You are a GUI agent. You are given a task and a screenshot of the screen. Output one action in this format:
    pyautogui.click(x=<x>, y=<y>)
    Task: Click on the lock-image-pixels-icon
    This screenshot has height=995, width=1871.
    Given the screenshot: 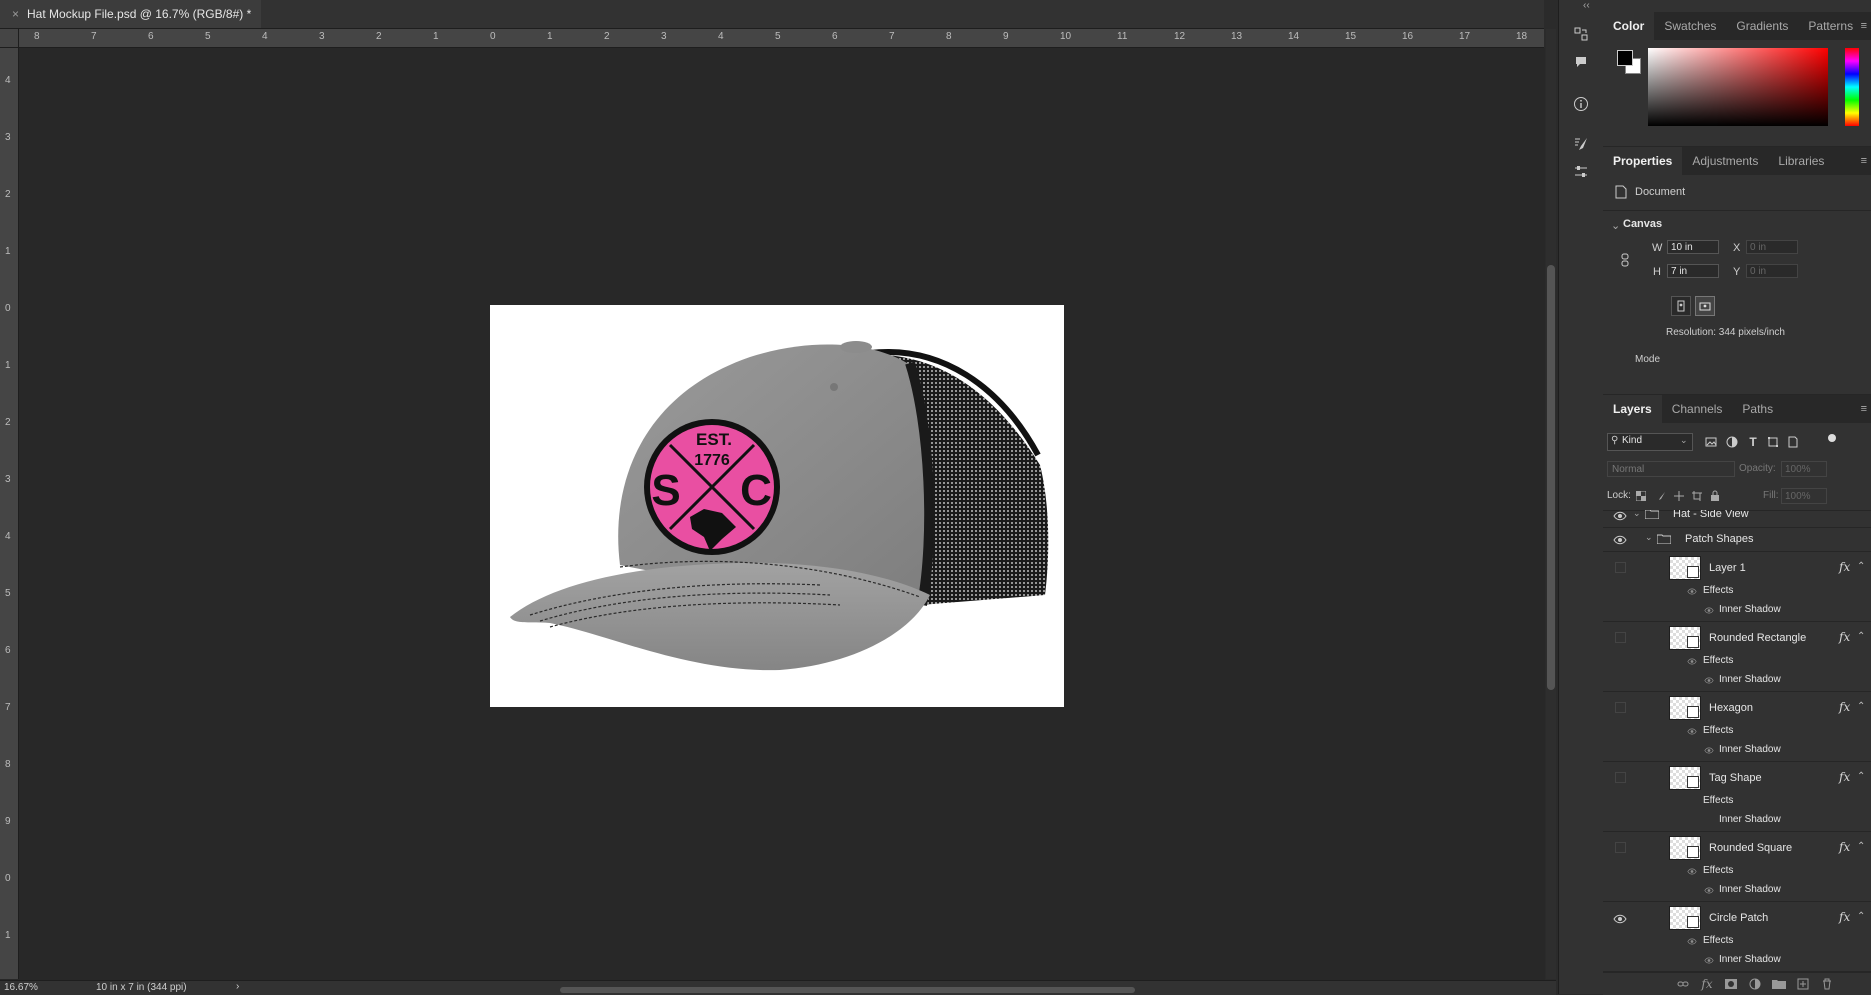 What is the action you would take?
    pyautogui.click(x=1661, y=496)
    